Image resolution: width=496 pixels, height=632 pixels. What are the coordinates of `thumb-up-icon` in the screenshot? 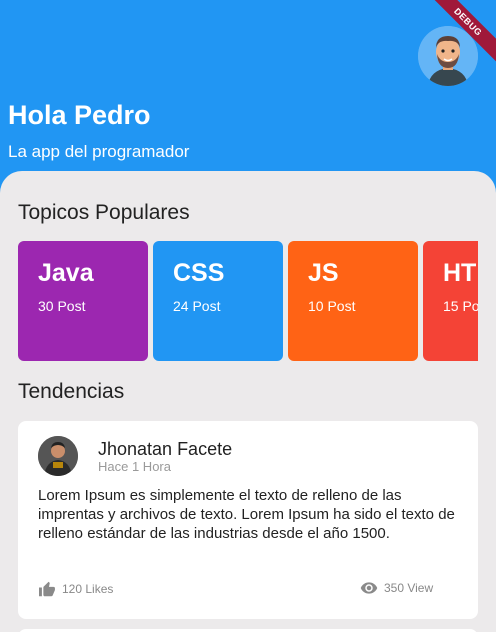 It's located at (47, 589).